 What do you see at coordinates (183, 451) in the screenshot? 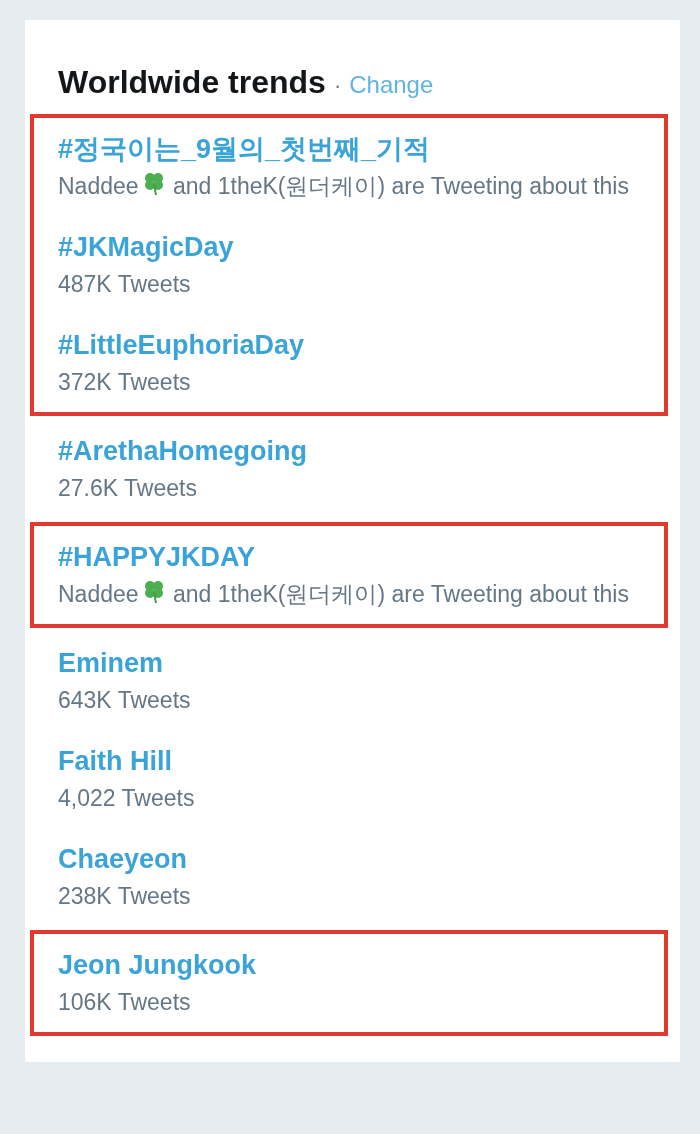
I see `trend-link: #ArethaHomegoing` at bounding box center [183, 451].